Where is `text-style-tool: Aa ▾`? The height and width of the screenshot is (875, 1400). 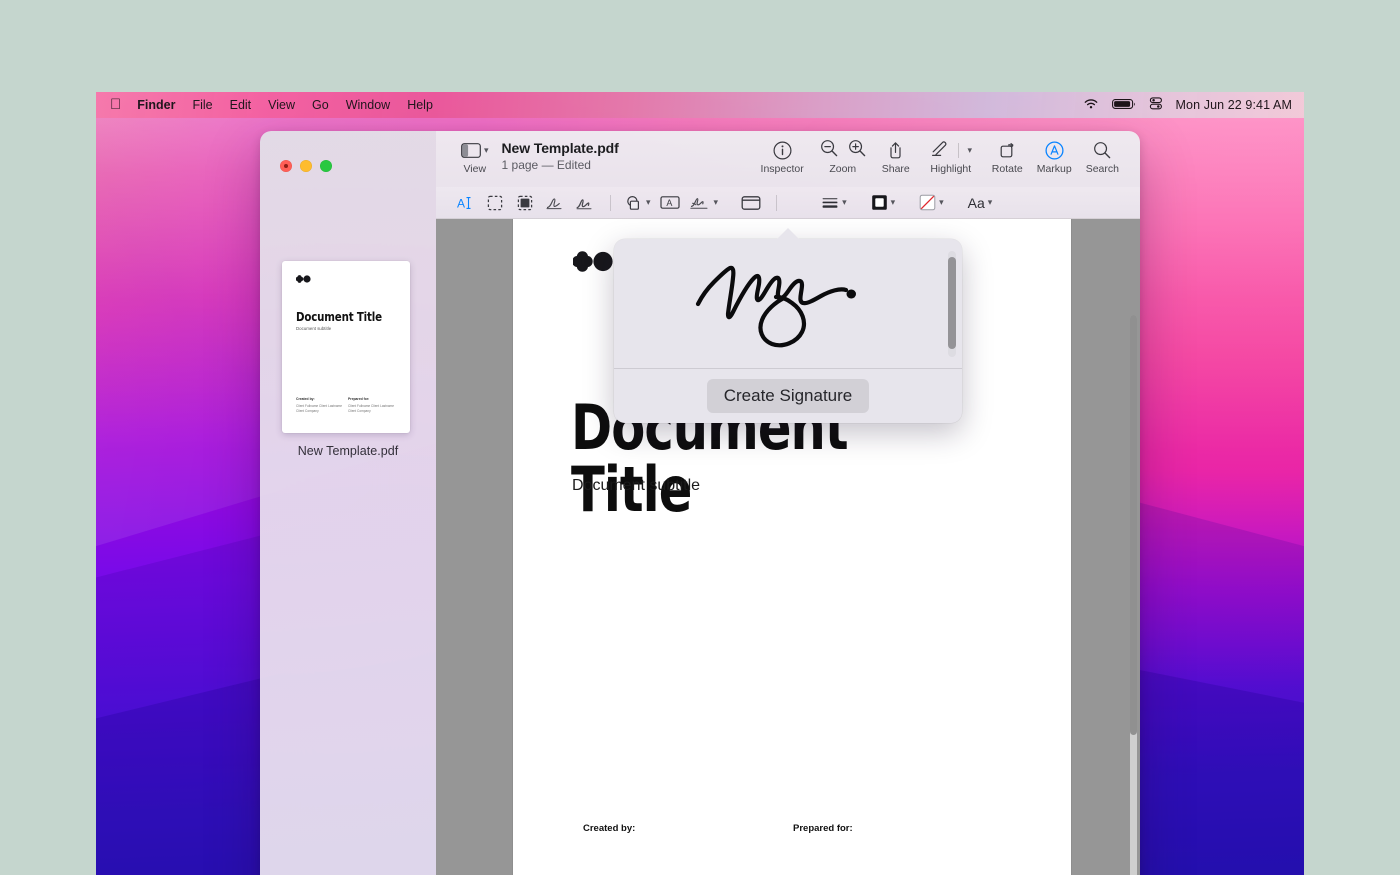 text-style-tool: Aa ▾ is located at coordinates (980, 203).